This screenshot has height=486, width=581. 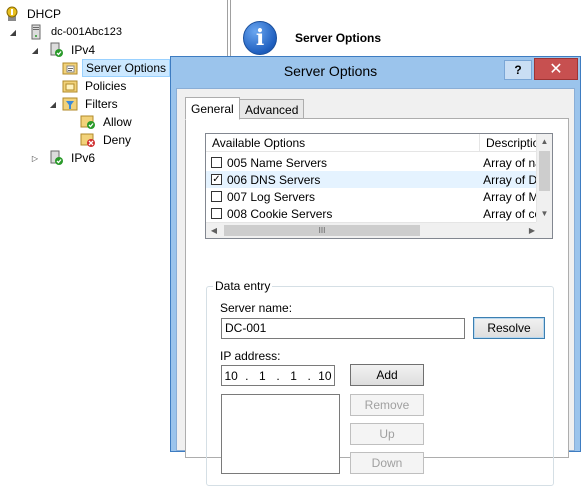 What do you see at coordinates (373, 213) in the screenshot?
I see `list-item: 008 Cookie Servers Array of coo` at bounding box center [373, 213].